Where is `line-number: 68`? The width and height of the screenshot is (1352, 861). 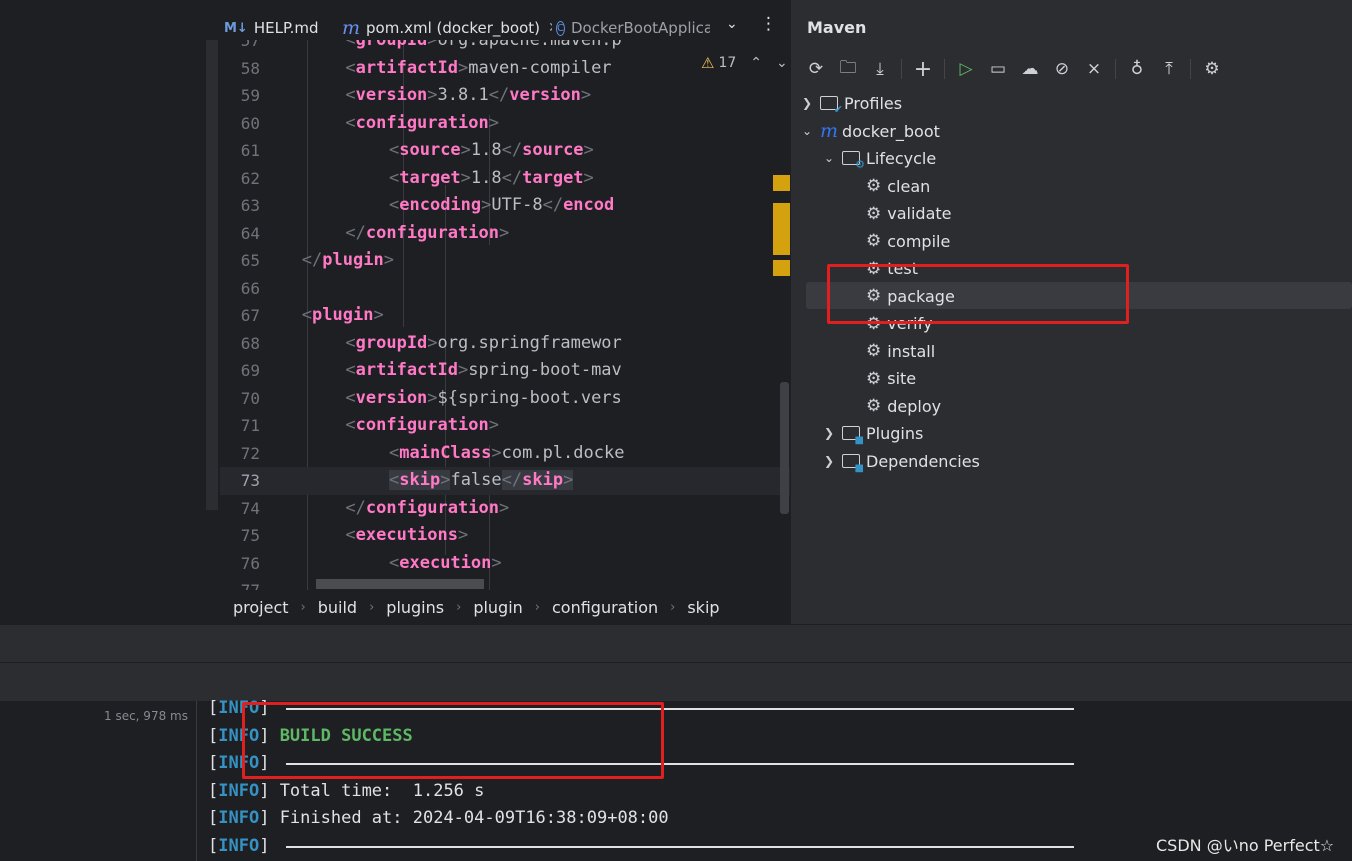
line-number: 68 is located at coordinates (250, 343).